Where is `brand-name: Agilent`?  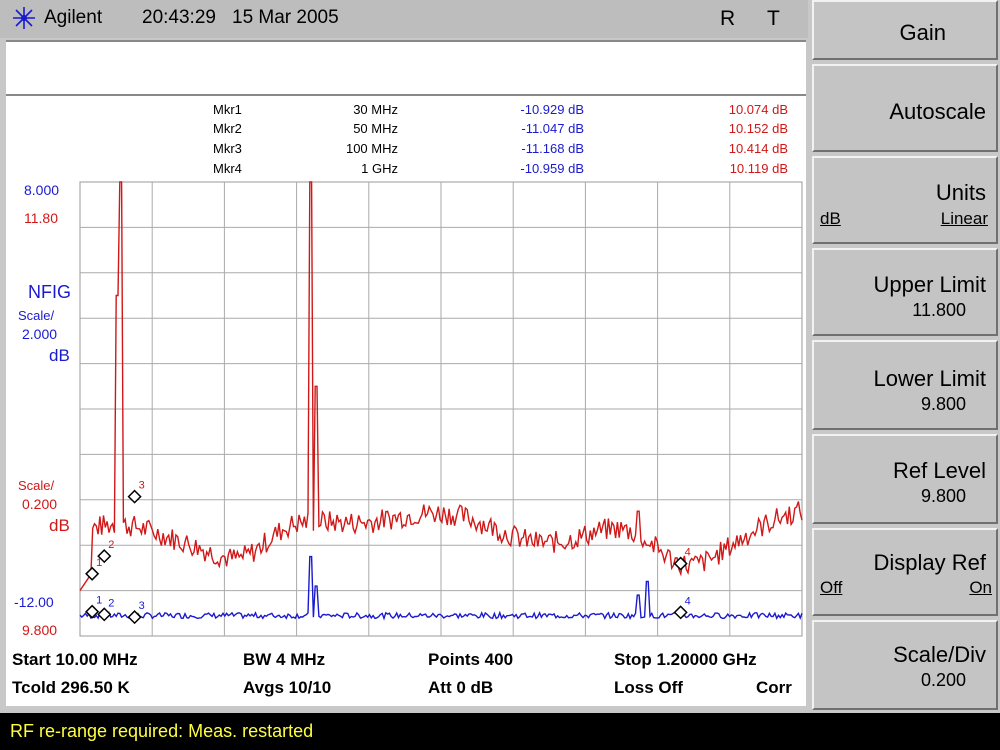 brand-name: Agilent is located at coordinates (73, 17).